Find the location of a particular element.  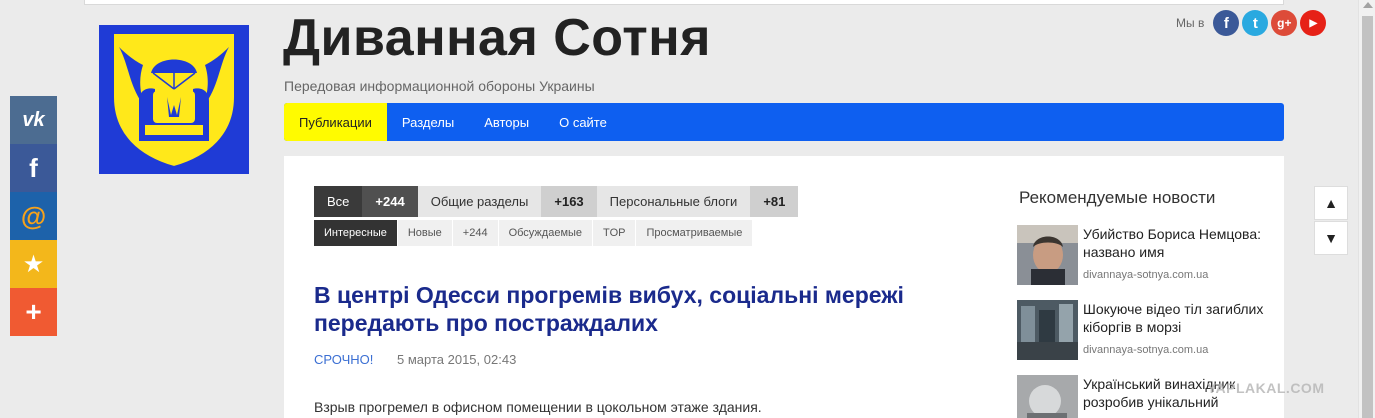

vk-share-icon: vk is located at coordinates (33, 120).